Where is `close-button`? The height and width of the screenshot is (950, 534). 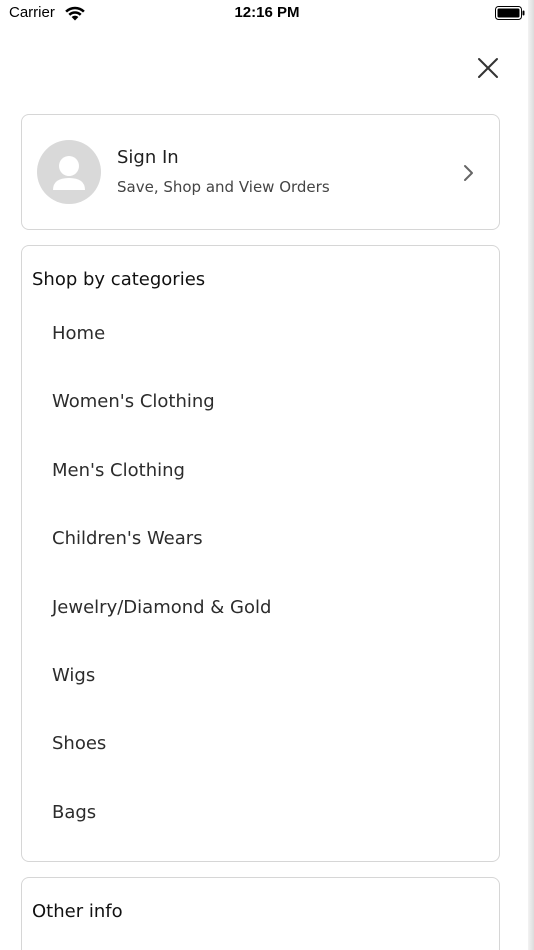
close-button is located at coordinates (488, 68).